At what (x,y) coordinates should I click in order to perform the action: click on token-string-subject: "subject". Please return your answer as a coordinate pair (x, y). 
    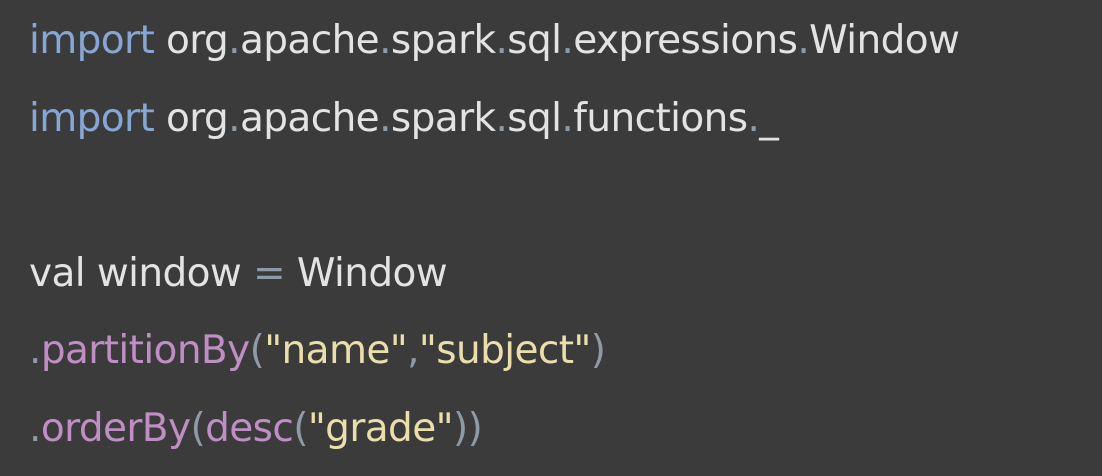
    Looking at the image, I should click on (504, 350).